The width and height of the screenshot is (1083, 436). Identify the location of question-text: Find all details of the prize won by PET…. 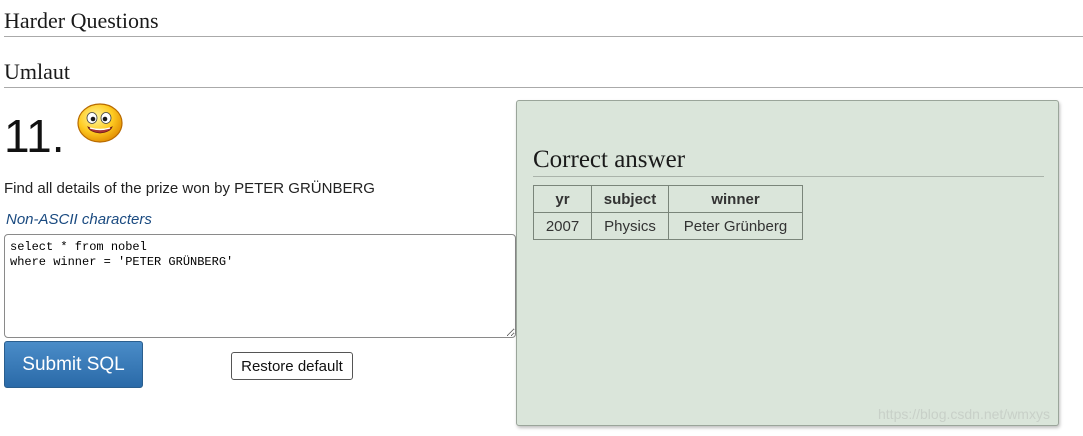
(189, 188).